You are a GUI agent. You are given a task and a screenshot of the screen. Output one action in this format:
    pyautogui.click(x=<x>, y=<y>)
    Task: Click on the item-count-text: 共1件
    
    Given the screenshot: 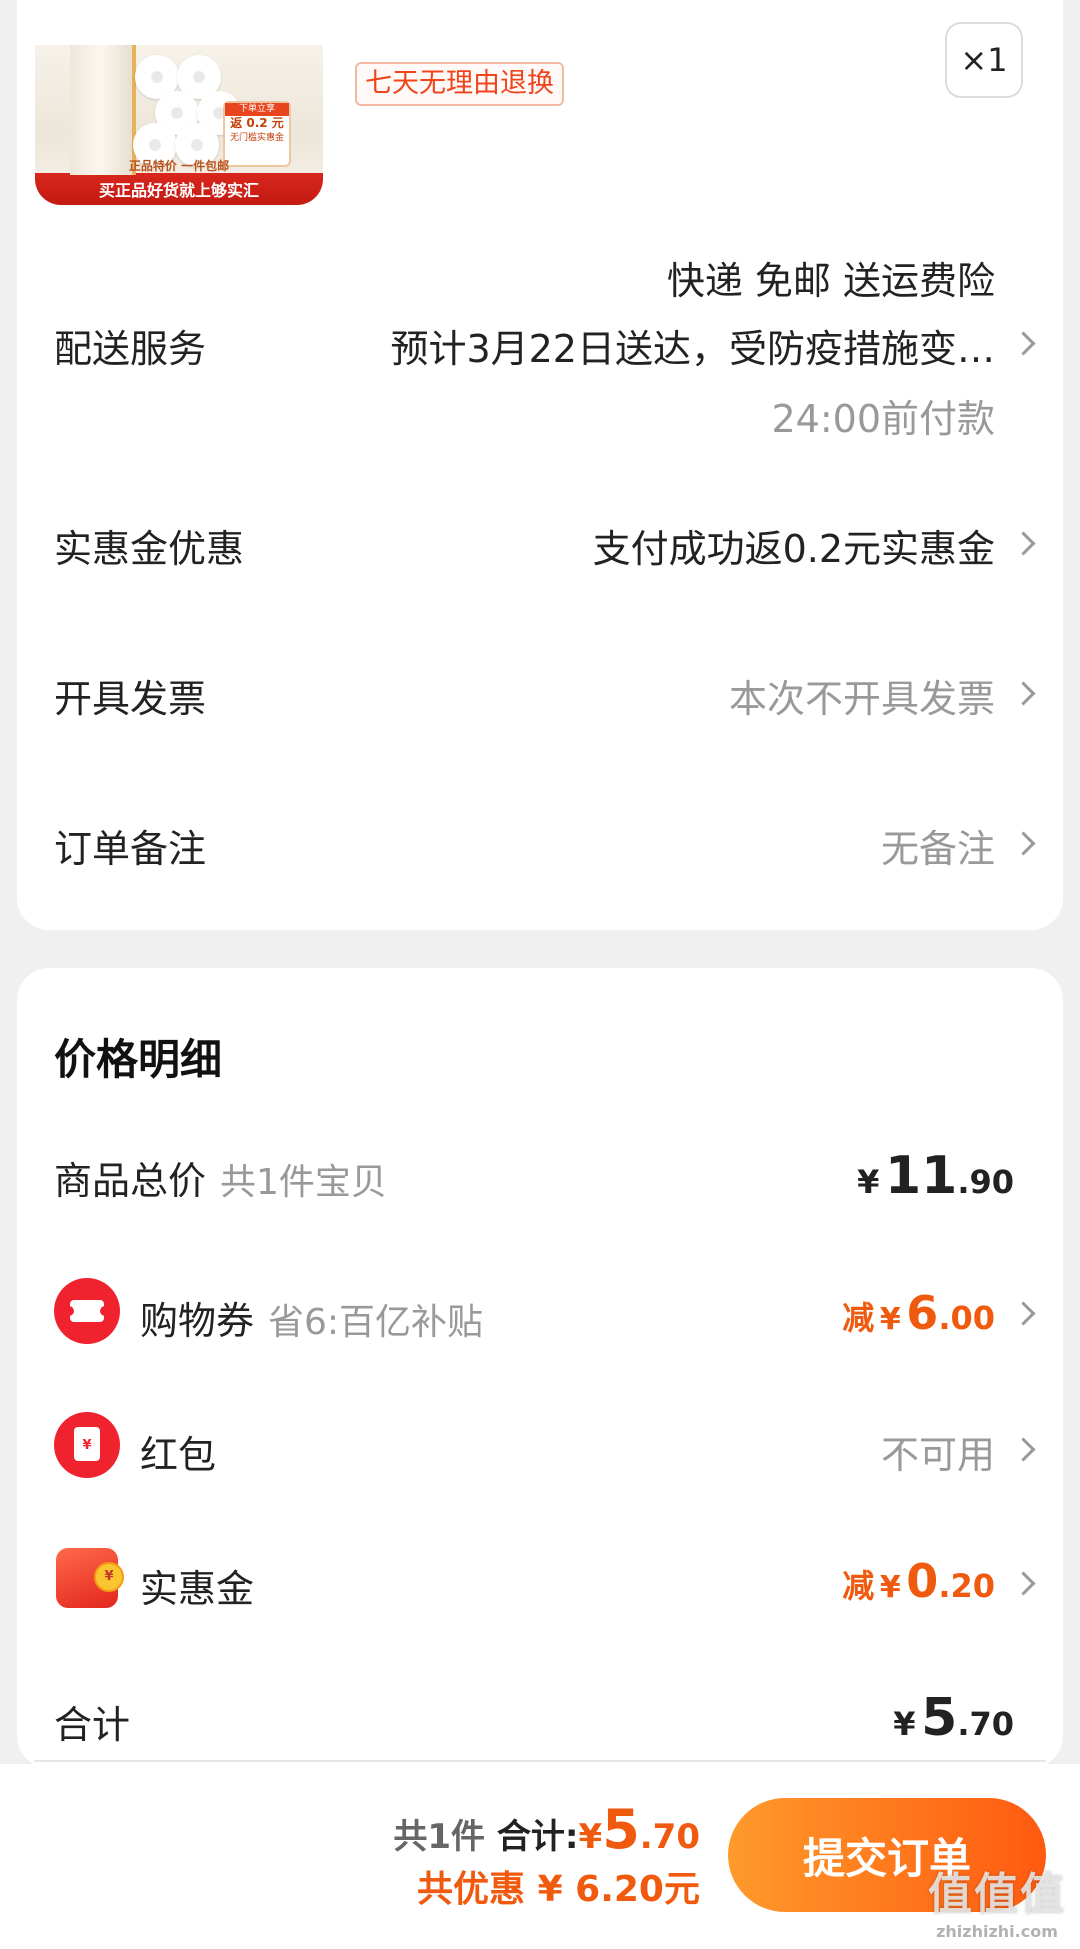 What is the action you would take?
    pyautogui.click(x=439, y=1837)
    